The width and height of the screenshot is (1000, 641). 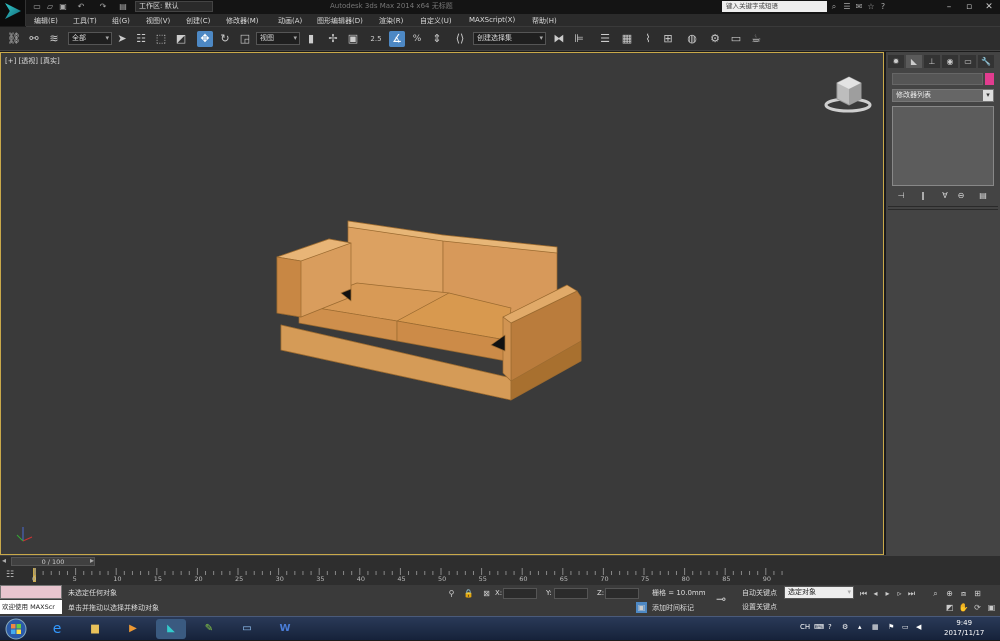 I want to click on window-crossing-icon: ◩, so click(x=181, y=39).